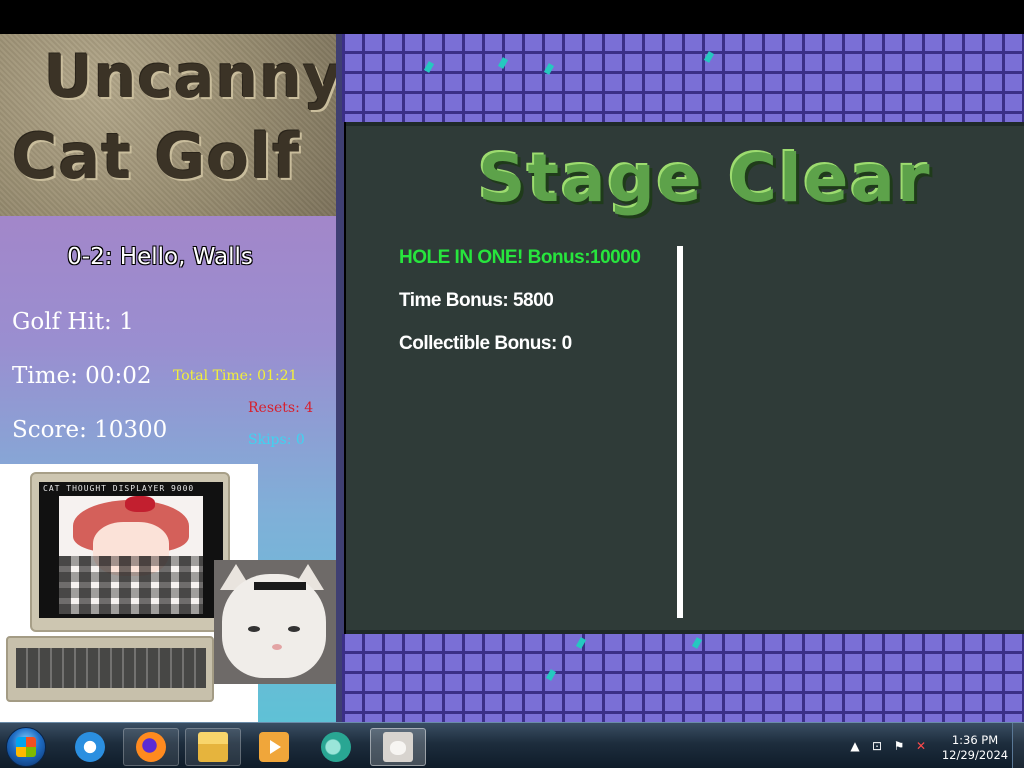  I want to click on logo-line-1: Uncanny, so click(190, 77).